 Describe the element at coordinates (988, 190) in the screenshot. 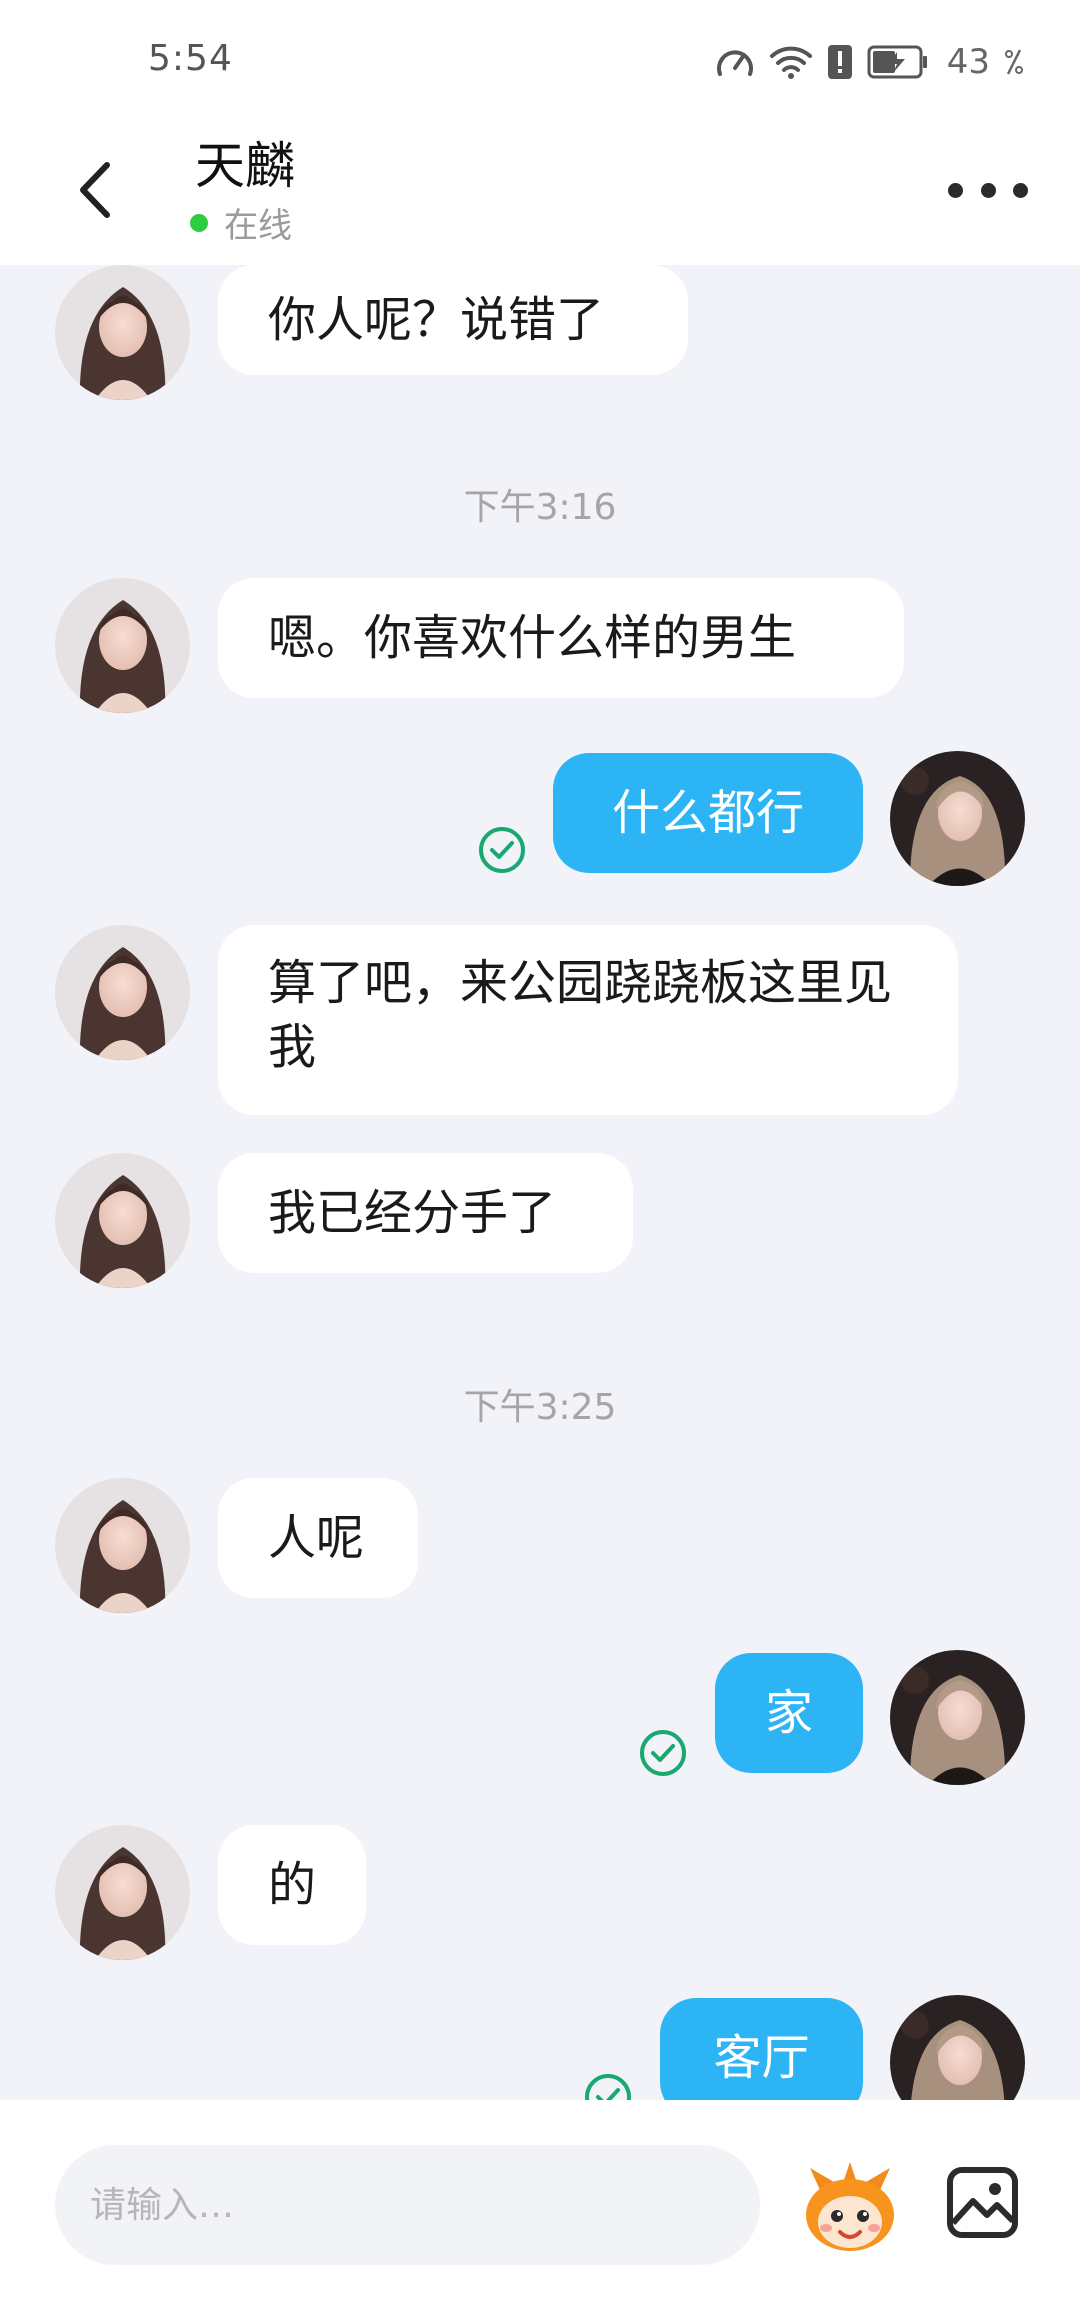

I see `more-options-button` at that location.